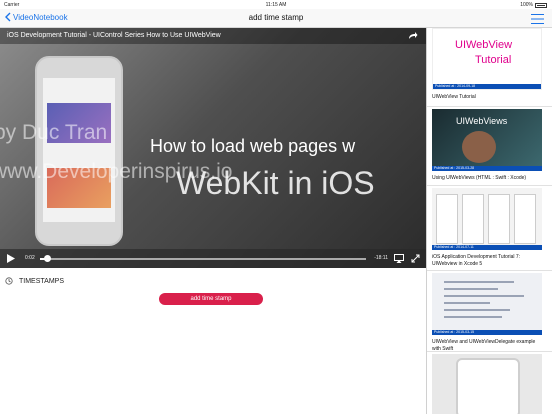 This screenshot has width=552, height=414. I want to click on page-title: add time stamp, so click(276, 17).